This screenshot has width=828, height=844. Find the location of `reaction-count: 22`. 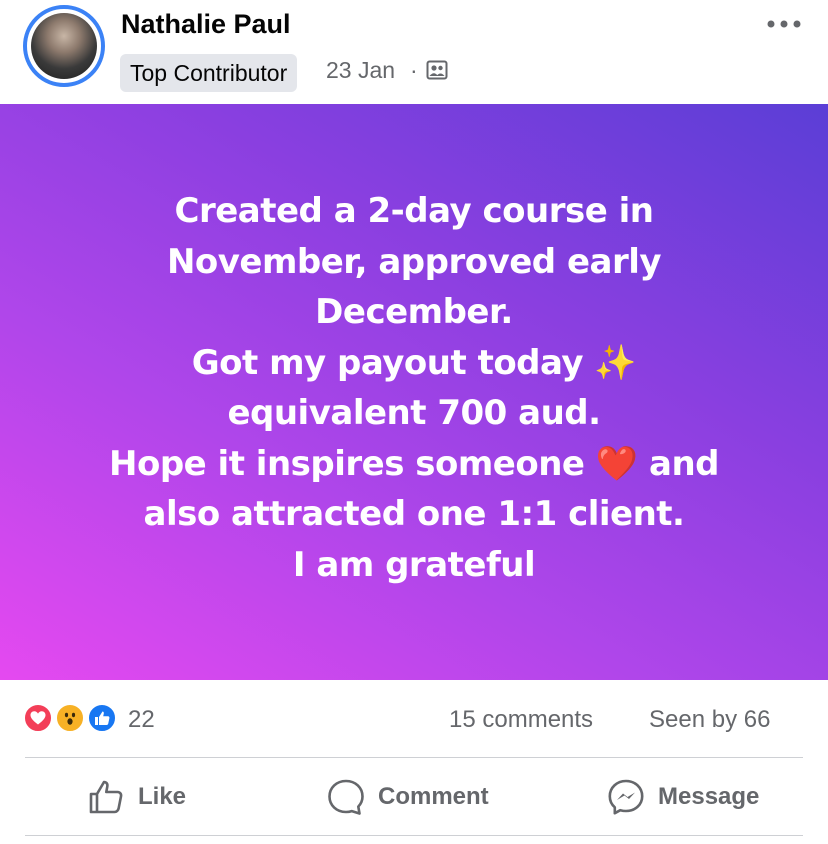

reaction-count: 22 is located at coordinates (141, 720).